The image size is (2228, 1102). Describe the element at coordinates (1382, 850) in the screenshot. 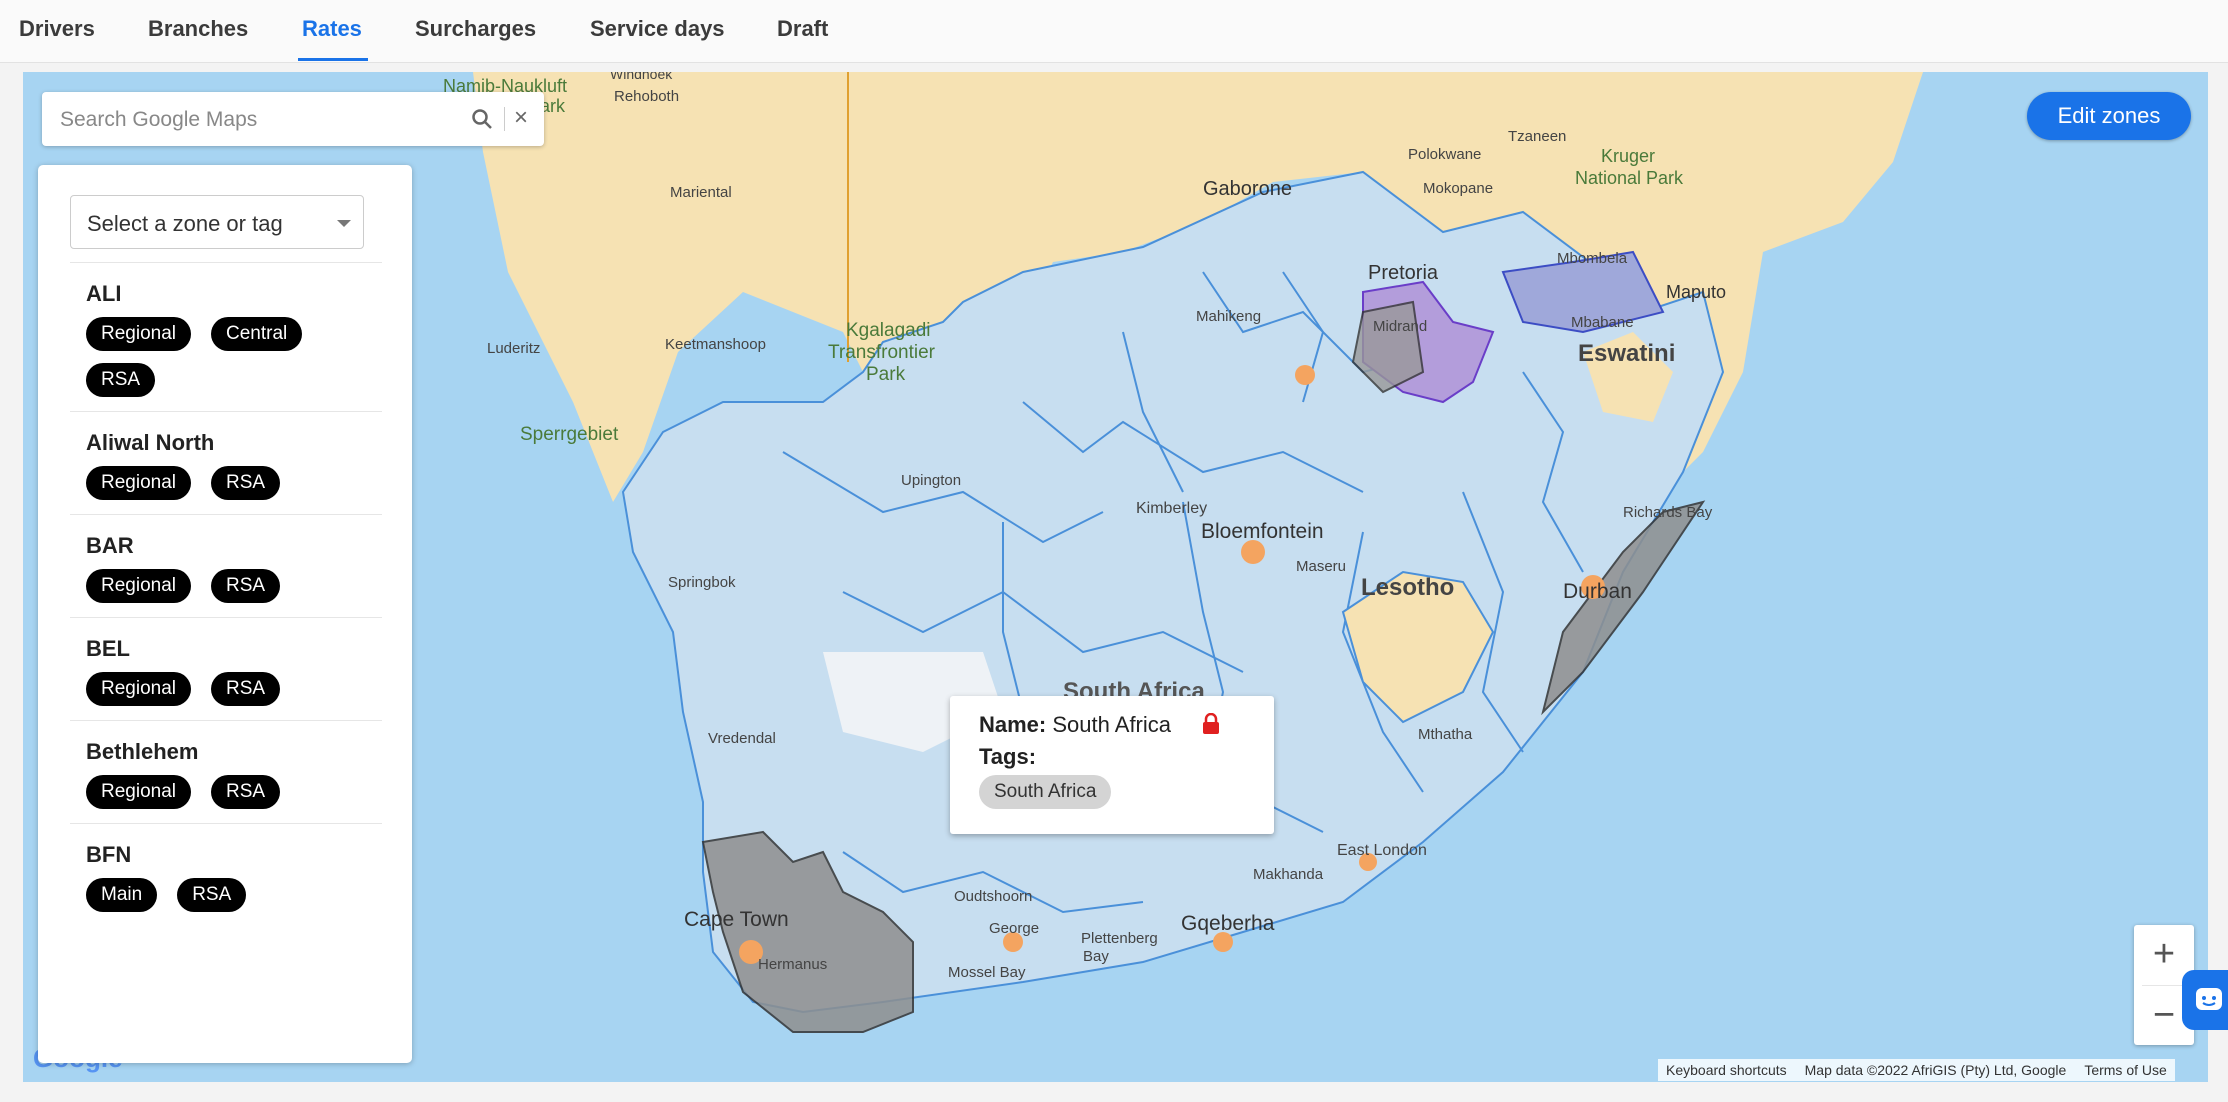

I see `map-label: East London` at that location.